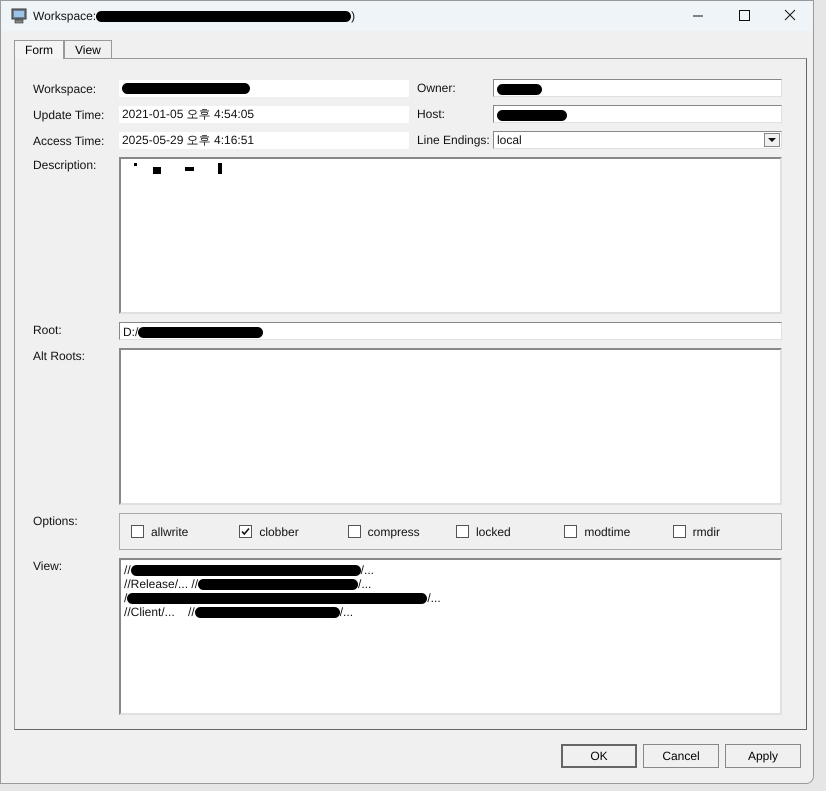 This screenshot has height=791, width=826. Describe the element at coordinates (264, 114) in the screenshot. I see `update-time-field: 2021-01-05 오후 4:54:05` at that location.